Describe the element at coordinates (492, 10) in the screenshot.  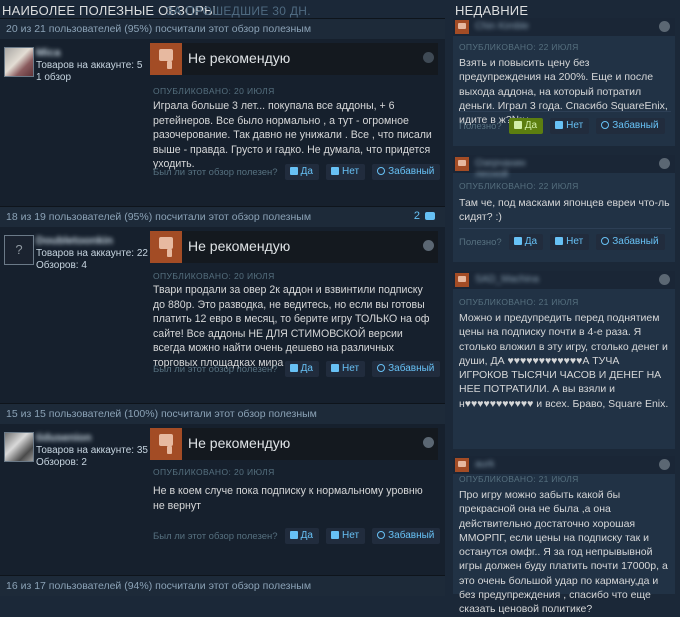
I see `recent-title: НЕДАВНИЕ` at that location.